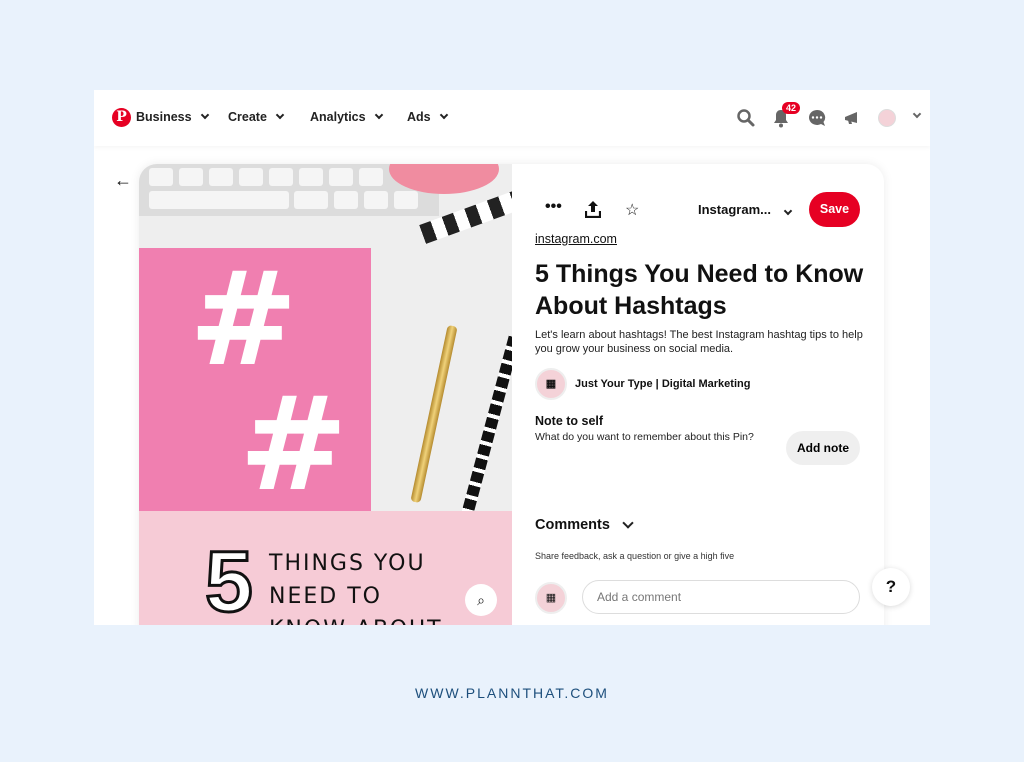  Describe the element at coordinates (632, 210) in the screenshot. I see `star-icon: ☆` at that location.